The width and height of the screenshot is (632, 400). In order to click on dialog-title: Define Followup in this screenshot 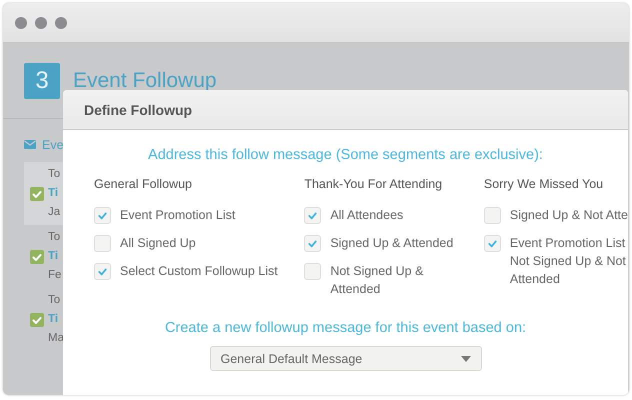, I will do `click(138, 110)`.